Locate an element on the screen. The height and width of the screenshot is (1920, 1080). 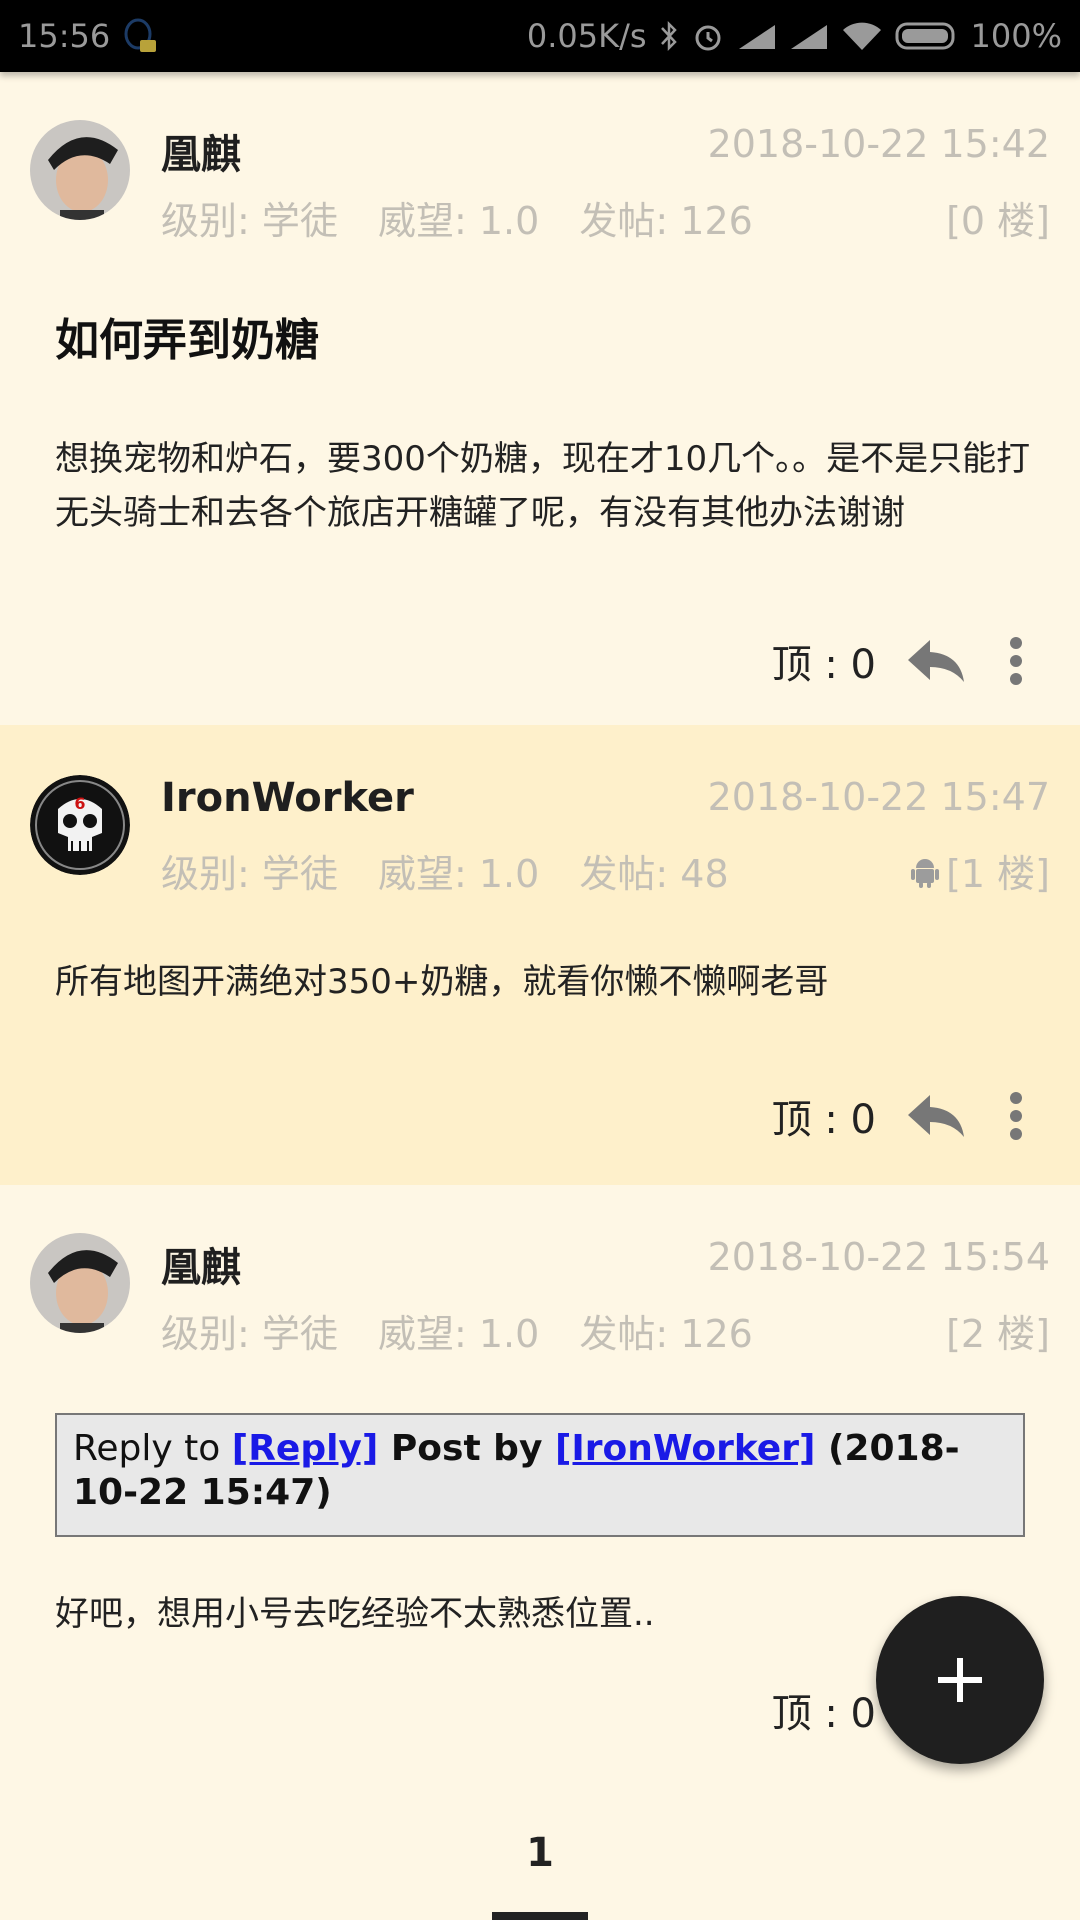
bluetooth-icon is located at coordinates (669, 36).